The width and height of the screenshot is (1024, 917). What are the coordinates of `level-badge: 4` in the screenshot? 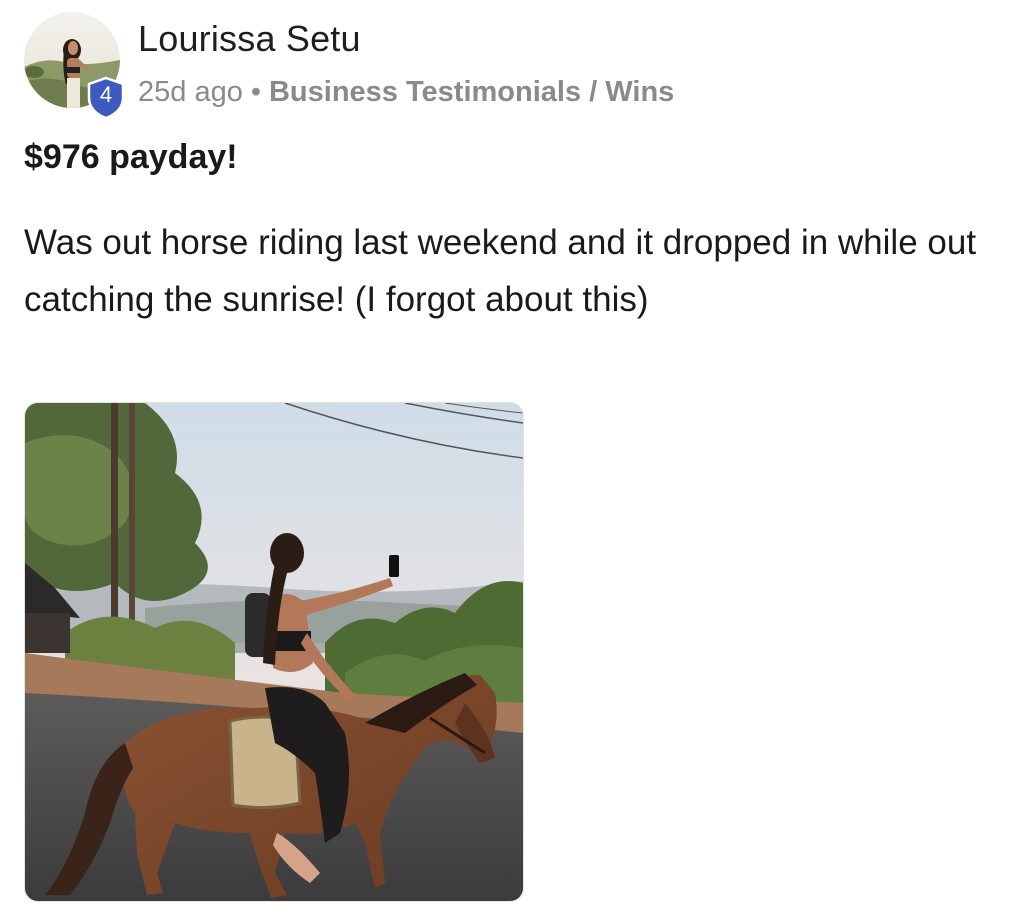 It's located at (106, 98).